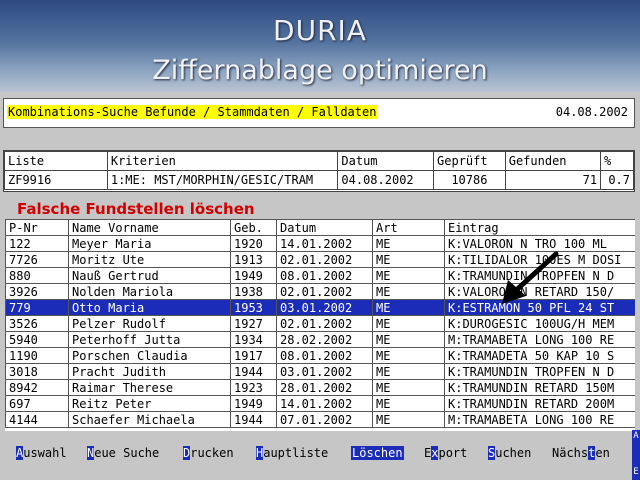 This screenshot has width=640, height=480. I want to click on menu-drucken: Drucken, so click(208, 453).